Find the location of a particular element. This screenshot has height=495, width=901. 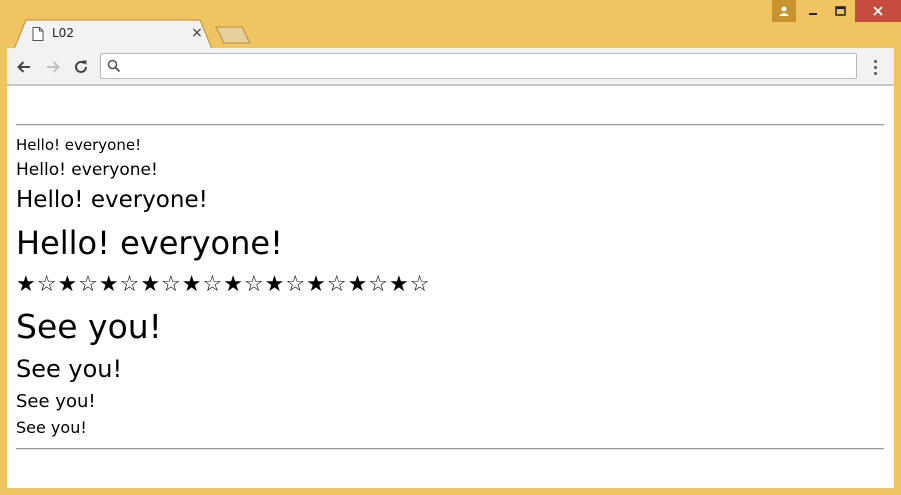

seeyou-line-4: See you! is located at coordinates (51, 427).